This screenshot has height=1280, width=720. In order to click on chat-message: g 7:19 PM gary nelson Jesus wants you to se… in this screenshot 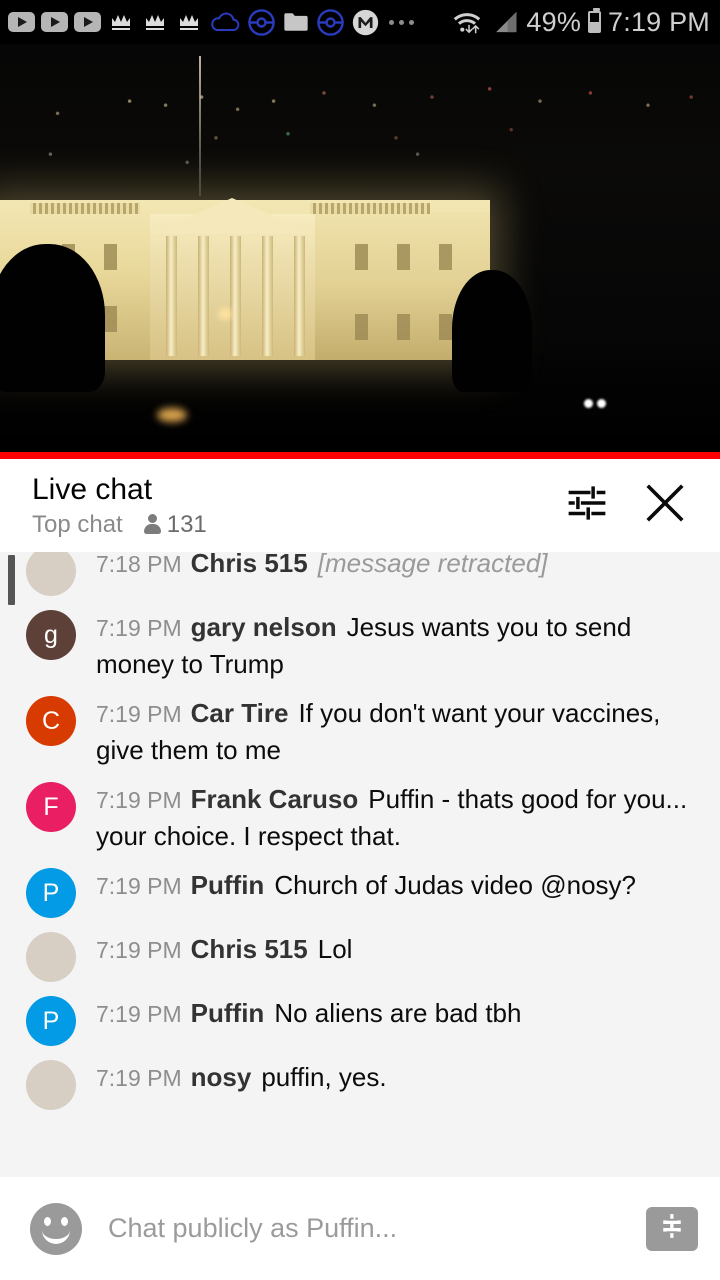, I will do `click(360, 642)`.